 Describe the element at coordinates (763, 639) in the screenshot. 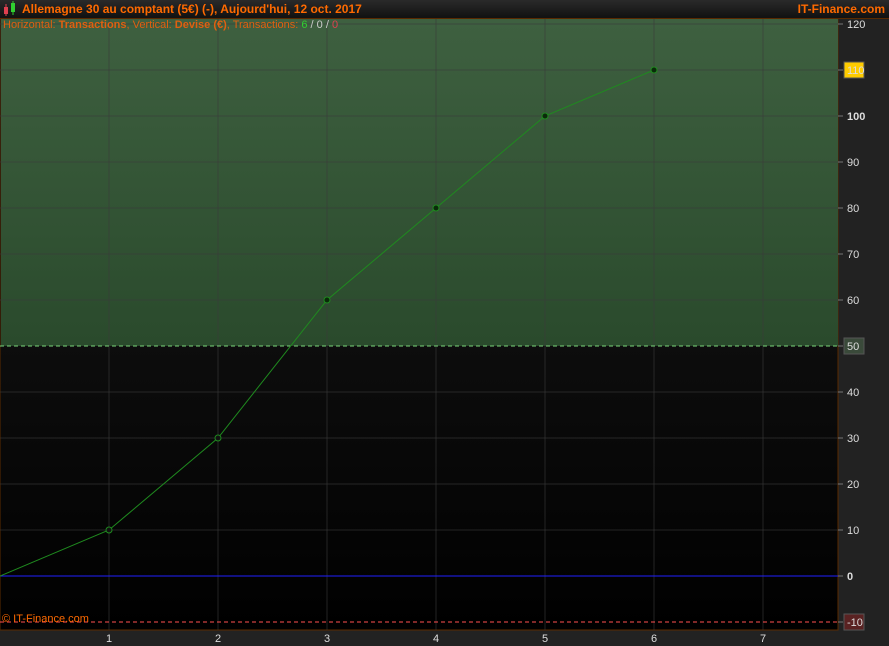

I see `x-tick-label: 7` at that location.